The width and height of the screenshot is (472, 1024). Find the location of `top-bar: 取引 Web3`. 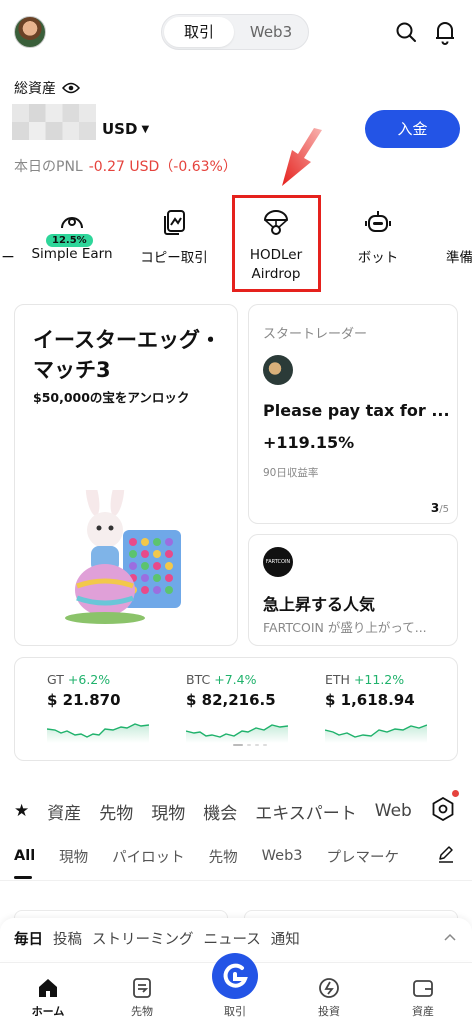

top-bar: 取引 Web3 is located at coordinates (236, 34).